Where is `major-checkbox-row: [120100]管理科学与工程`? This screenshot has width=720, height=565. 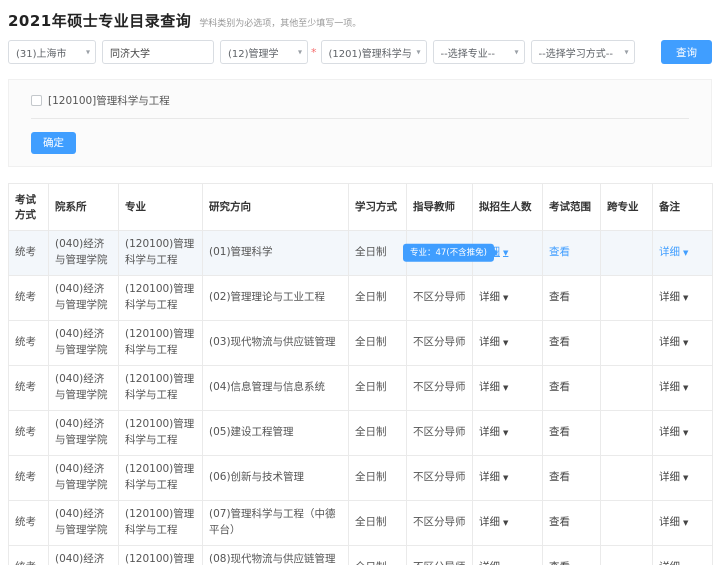 major-checkbox-row: [120100]管理科学与工程 is located at coordinates (360, 103).